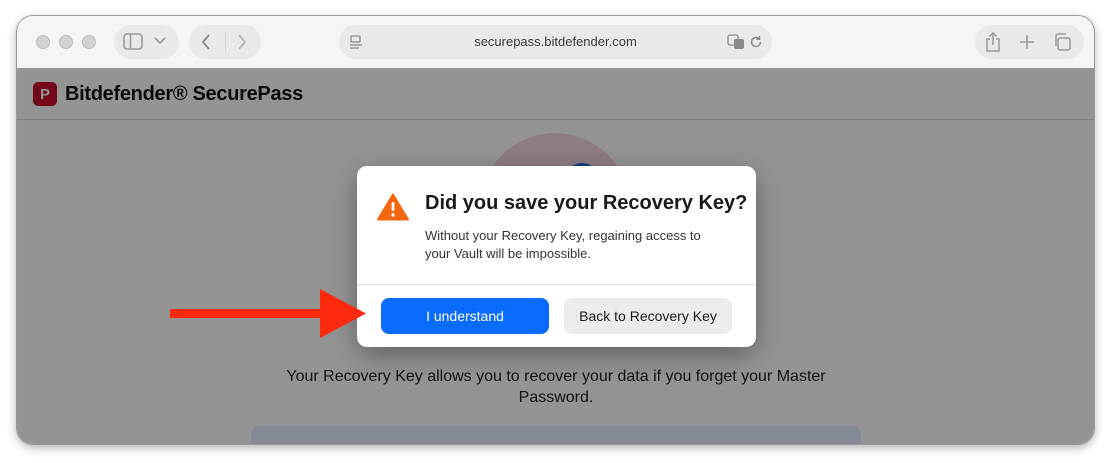 The image size is (1112, 463). I want to click on back-to-recovery-key-button: Back to Recovery Key, so click(648, 316).